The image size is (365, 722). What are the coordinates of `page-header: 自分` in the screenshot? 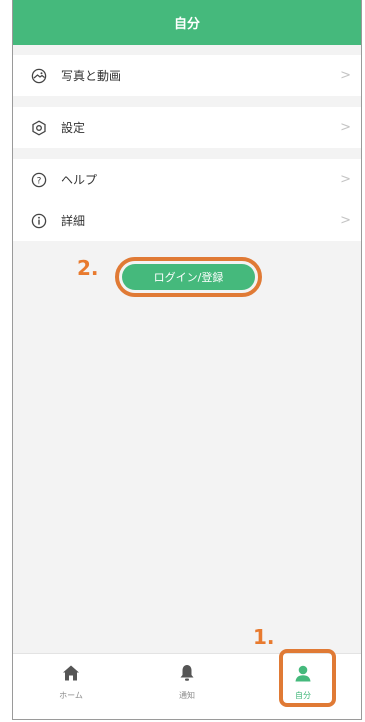 It's located at (187, 22).